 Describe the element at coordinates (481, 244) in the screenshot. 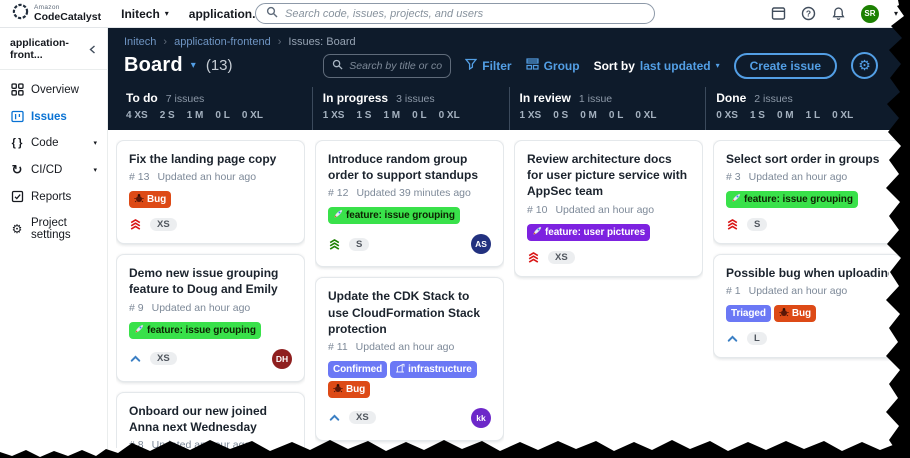

I see `assignee-avatar: AS` at that location.